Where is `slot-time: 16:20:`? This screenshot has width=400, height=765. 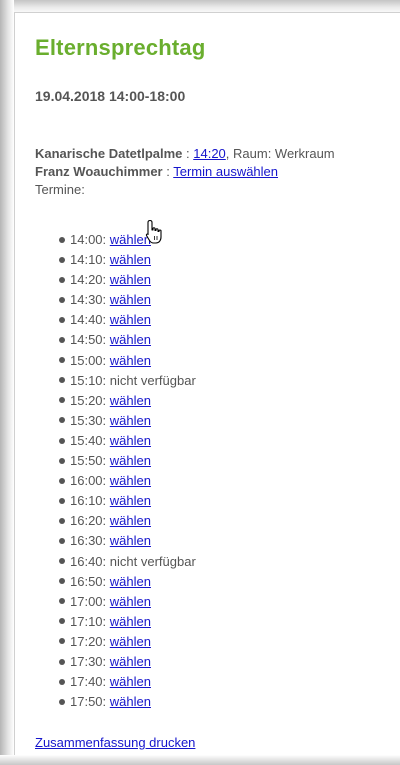
slot-time: 16:20: is located at coordinates (88, 521).